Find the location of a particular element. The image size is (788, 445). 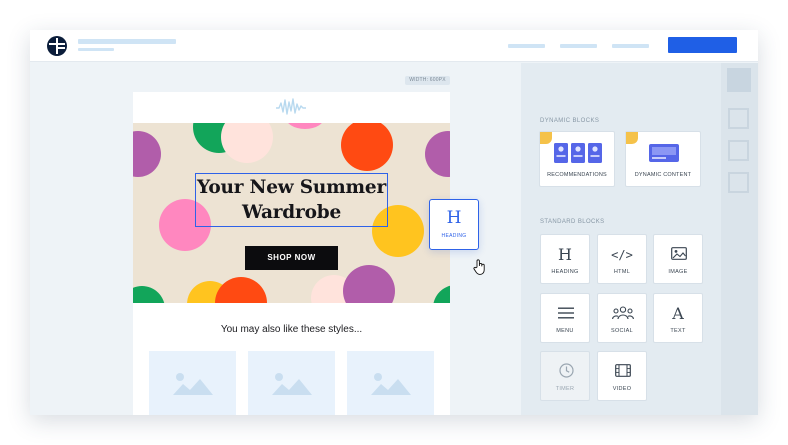

dynamic-block-recommendations: RECOMMENDATIONS is located at coordinates (577, 159).